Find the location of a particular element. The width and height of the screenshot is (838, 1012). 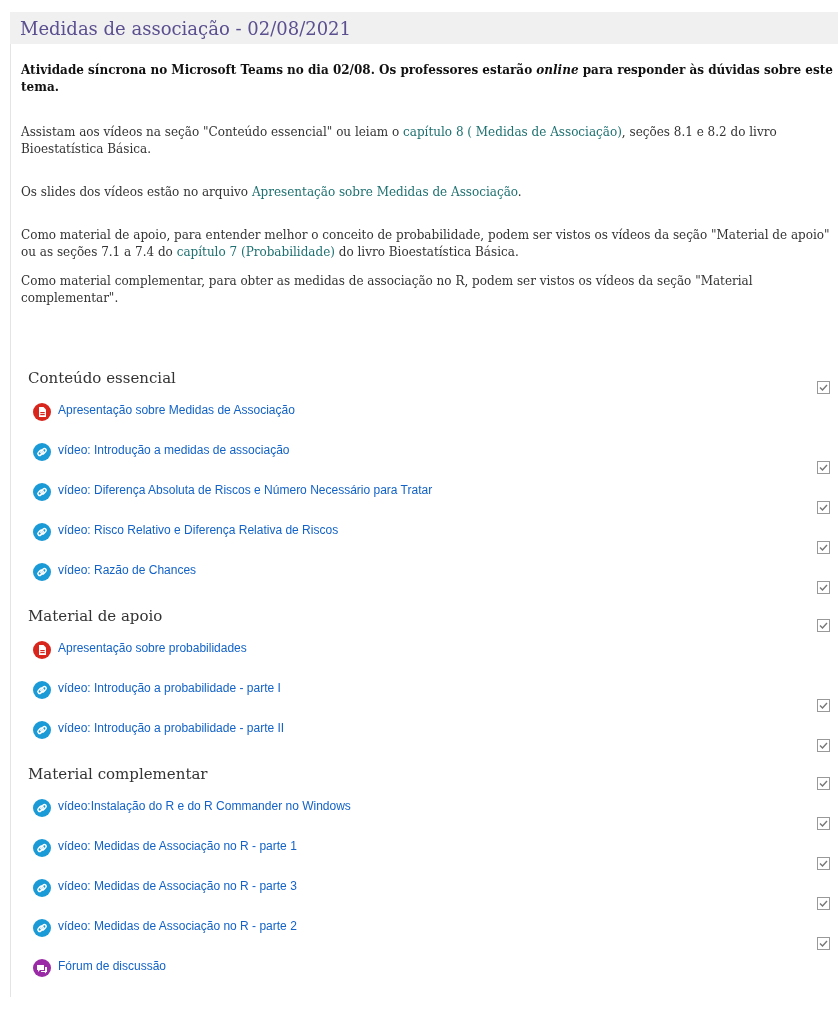

notice-text: Atividade síncrona no Microsoft Teams no dia 02/08. Os professores estarão online para responder às dúvidas sobre este tema. is located at coordinates (427, 79).